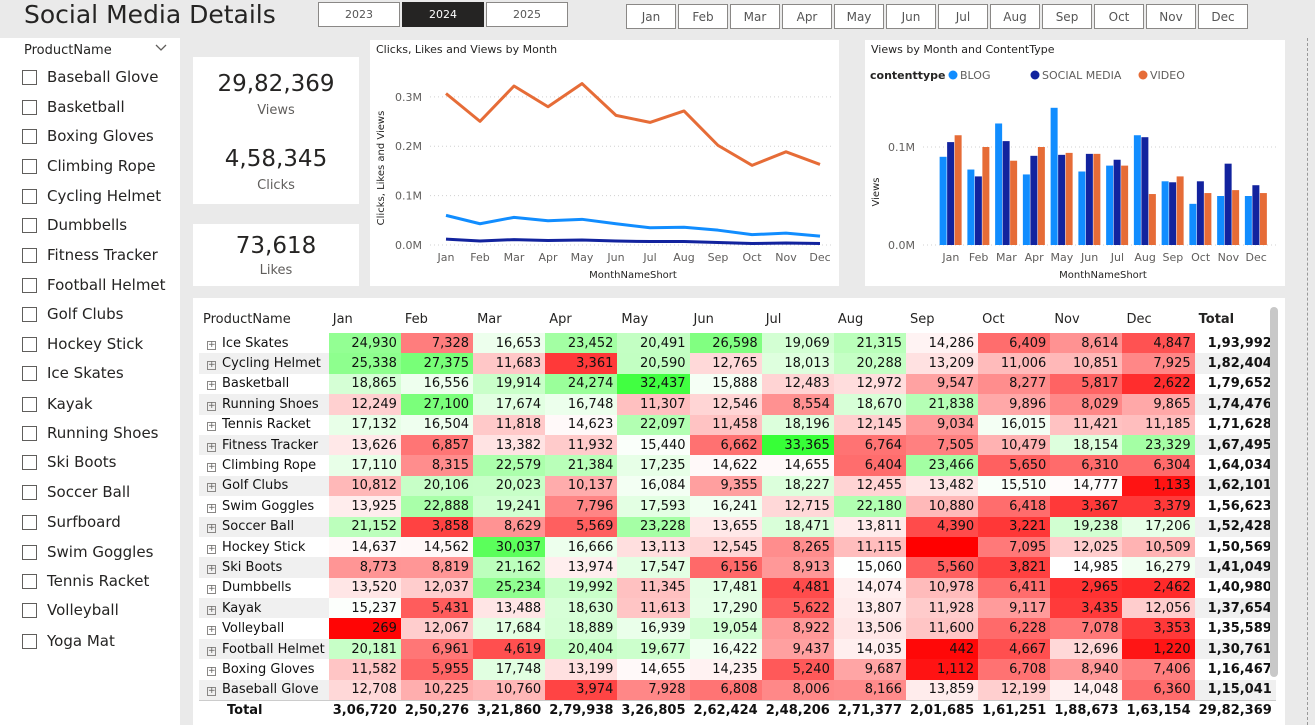 The height and width of the screenshot is (725, 1315). Describe the element at coordinates (527, 14) in the screenshot. I see `year-button-2025: 2025` at that location.